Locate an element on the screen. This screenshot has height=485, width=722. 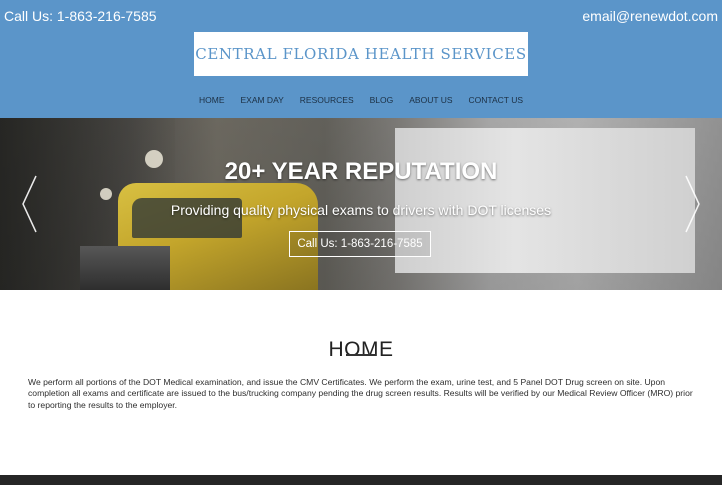
hero-background-grille is located at coordinates (125, 268).